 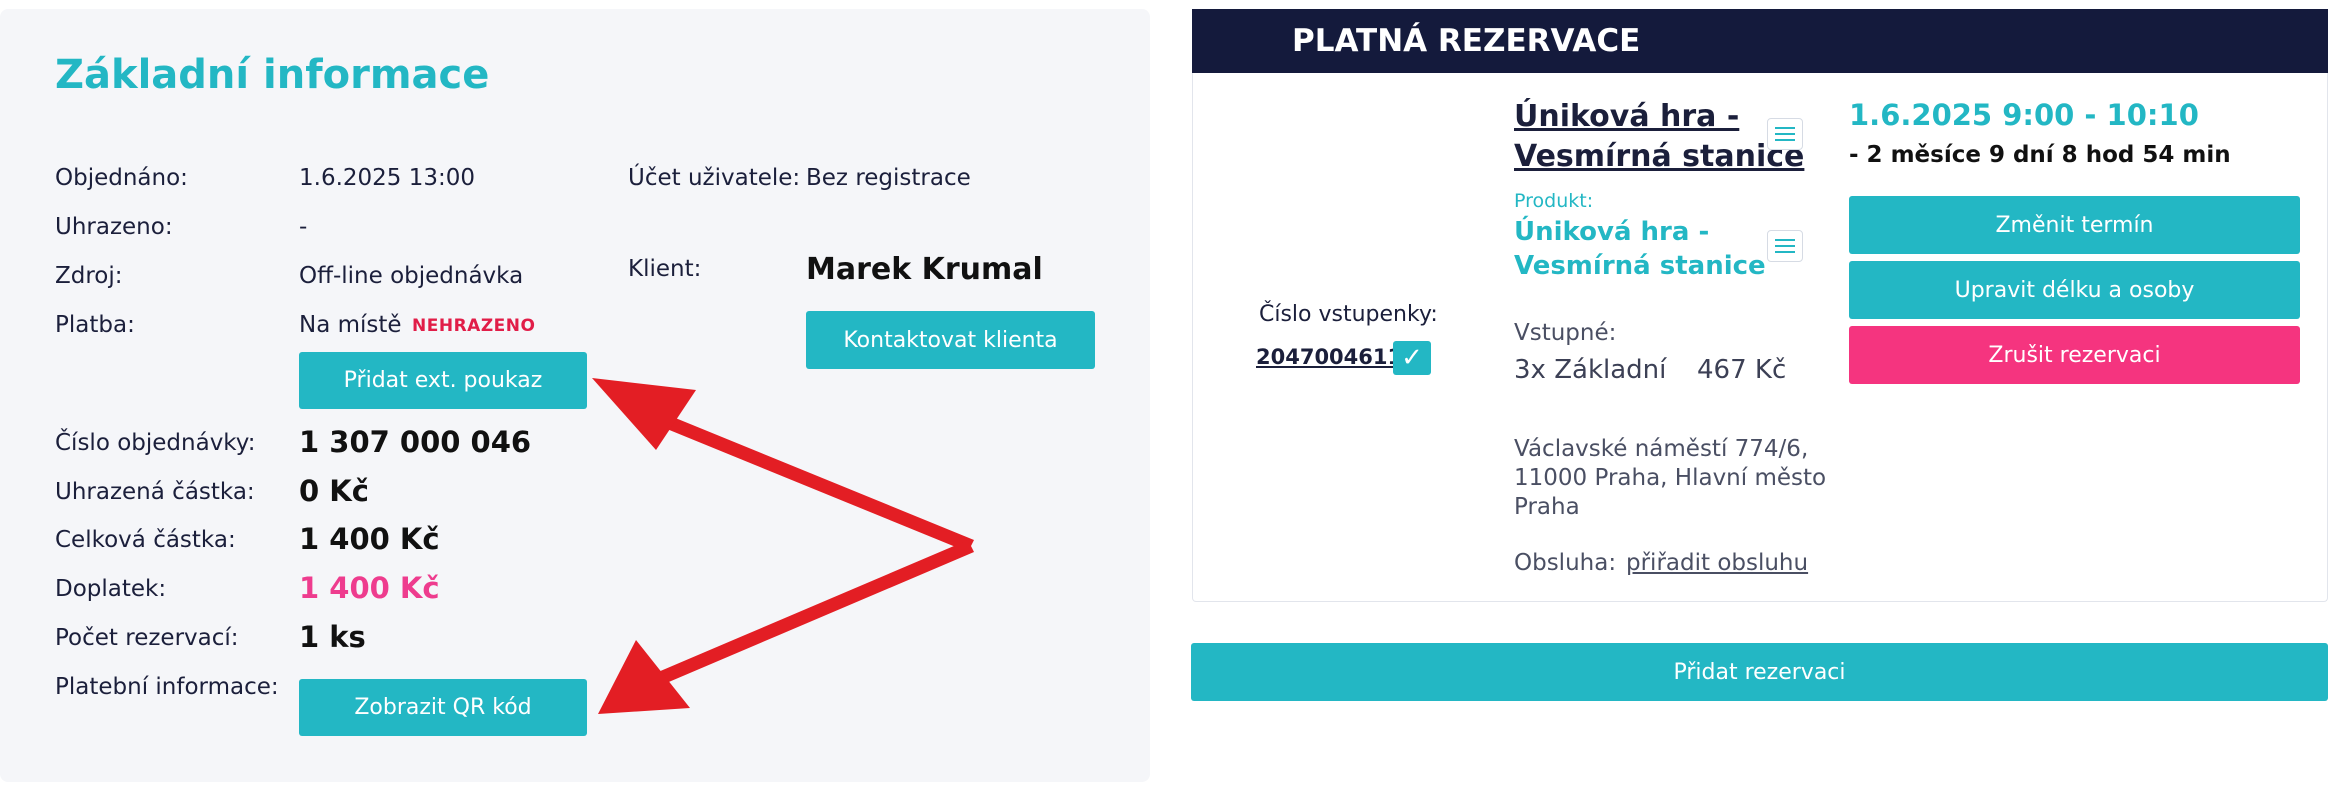 What do you see at coordinates (1329, 357) in the screenshot?
I see `ticket-number-link: 2047004611` at bounding box center [1329, 357].